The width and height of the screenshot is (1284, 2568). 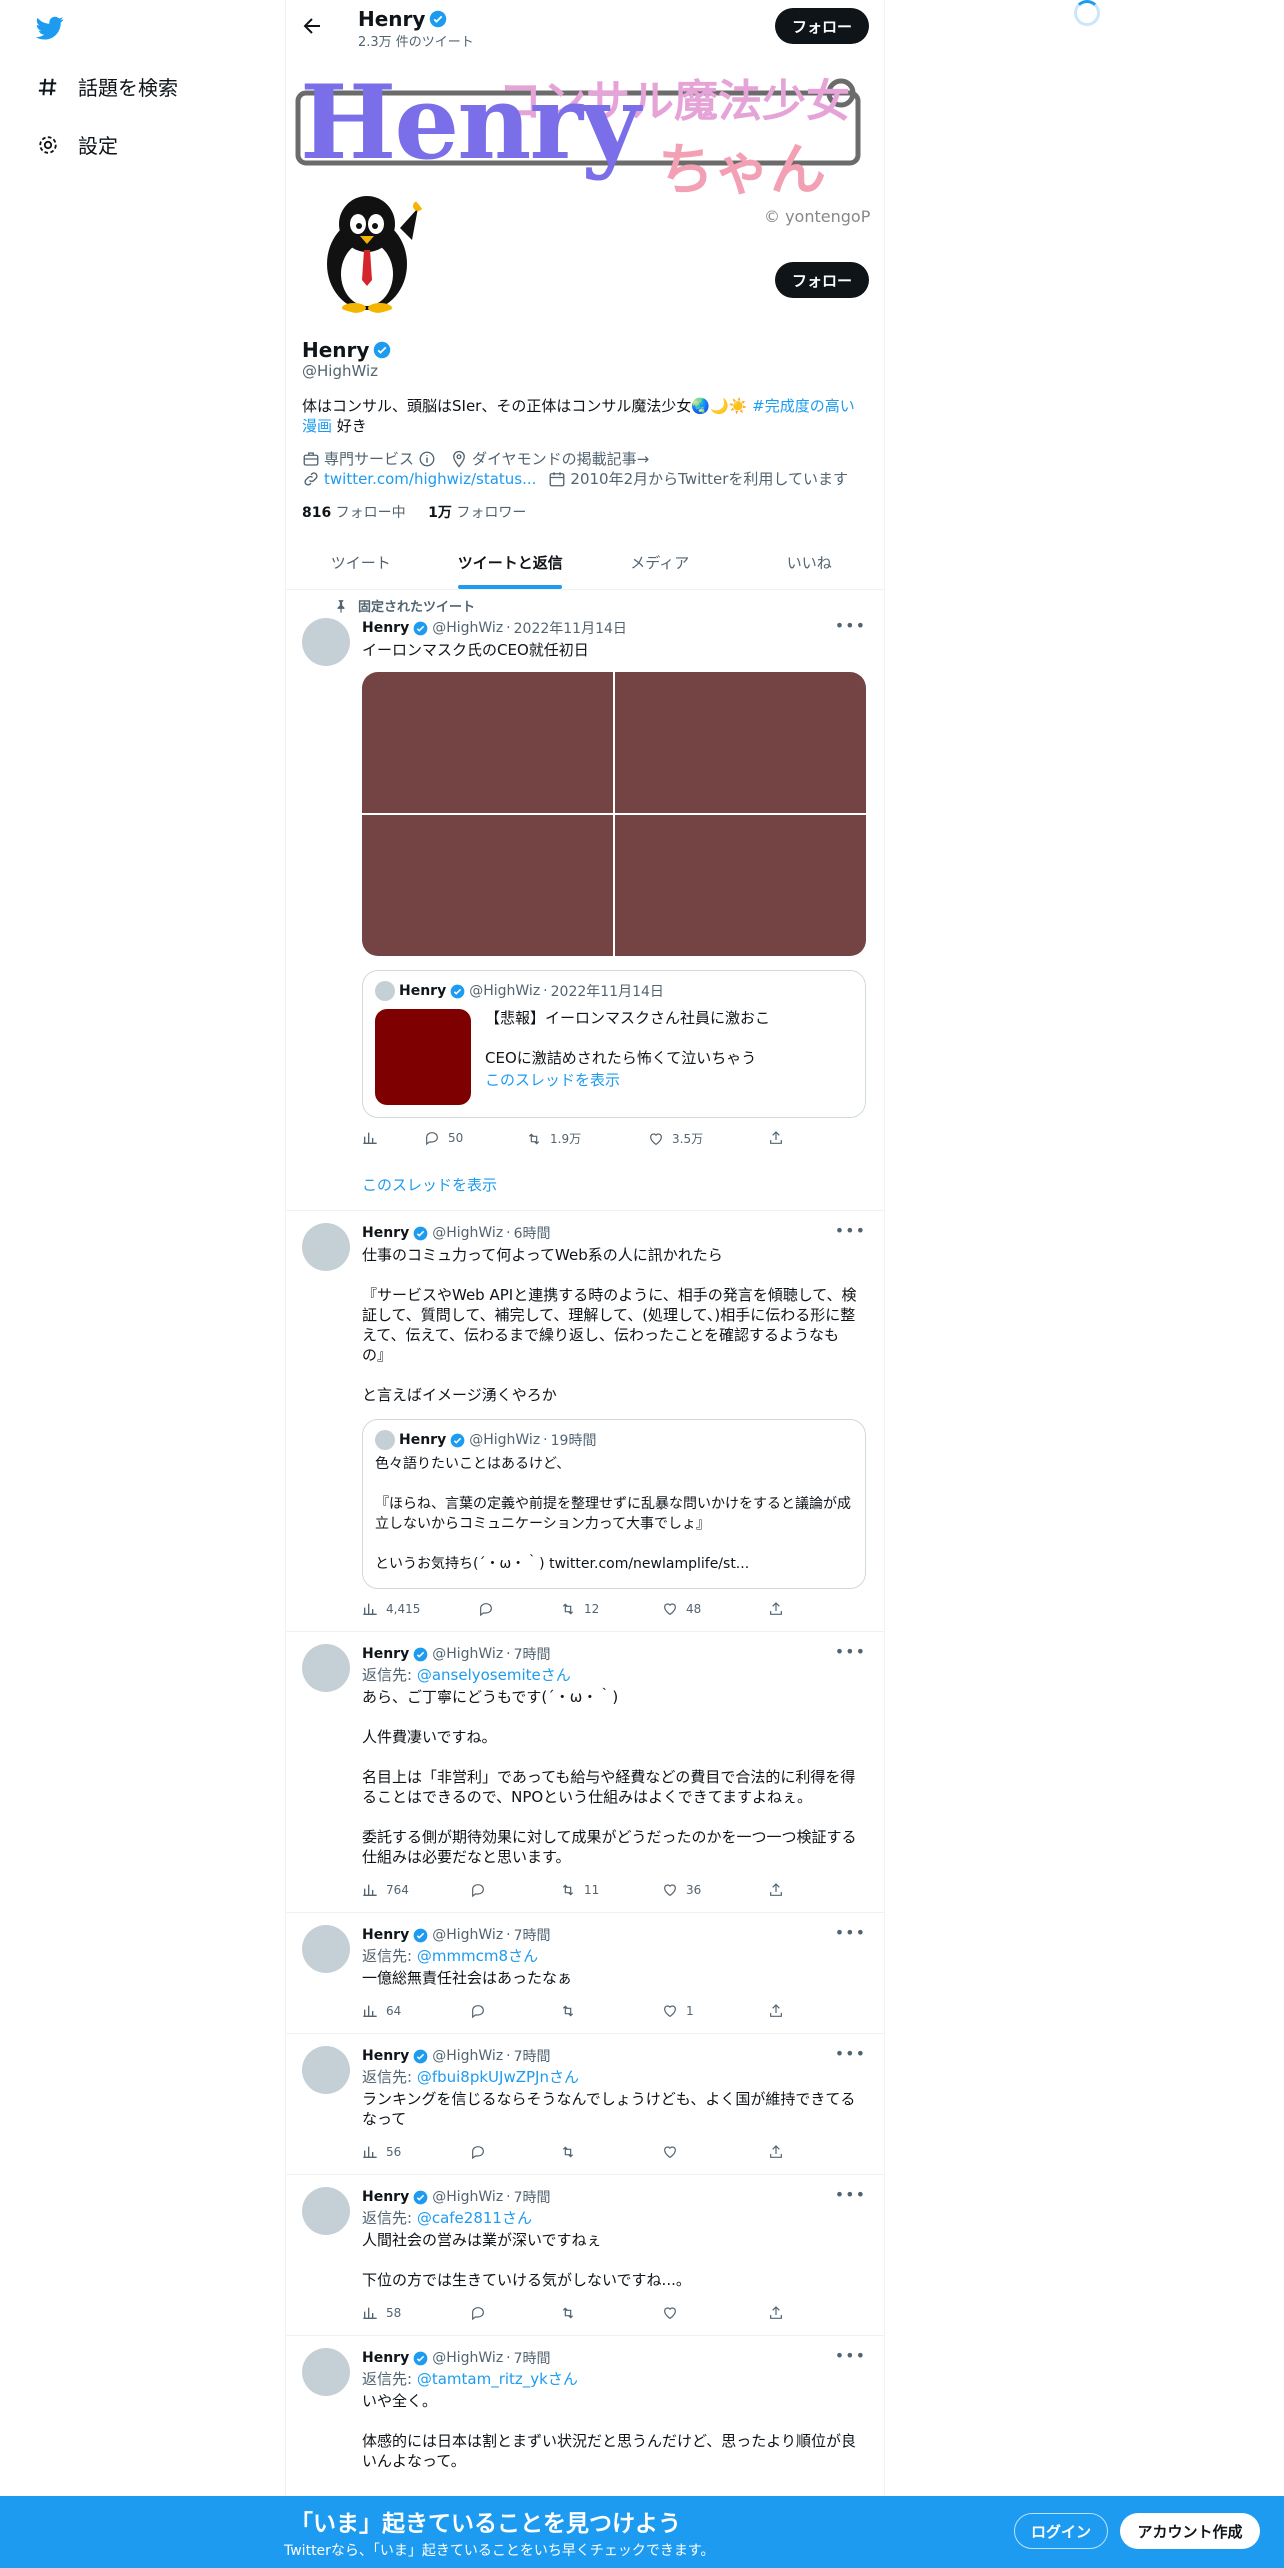 I want to click on tweet-media-grid, so click(x=614, y=814).